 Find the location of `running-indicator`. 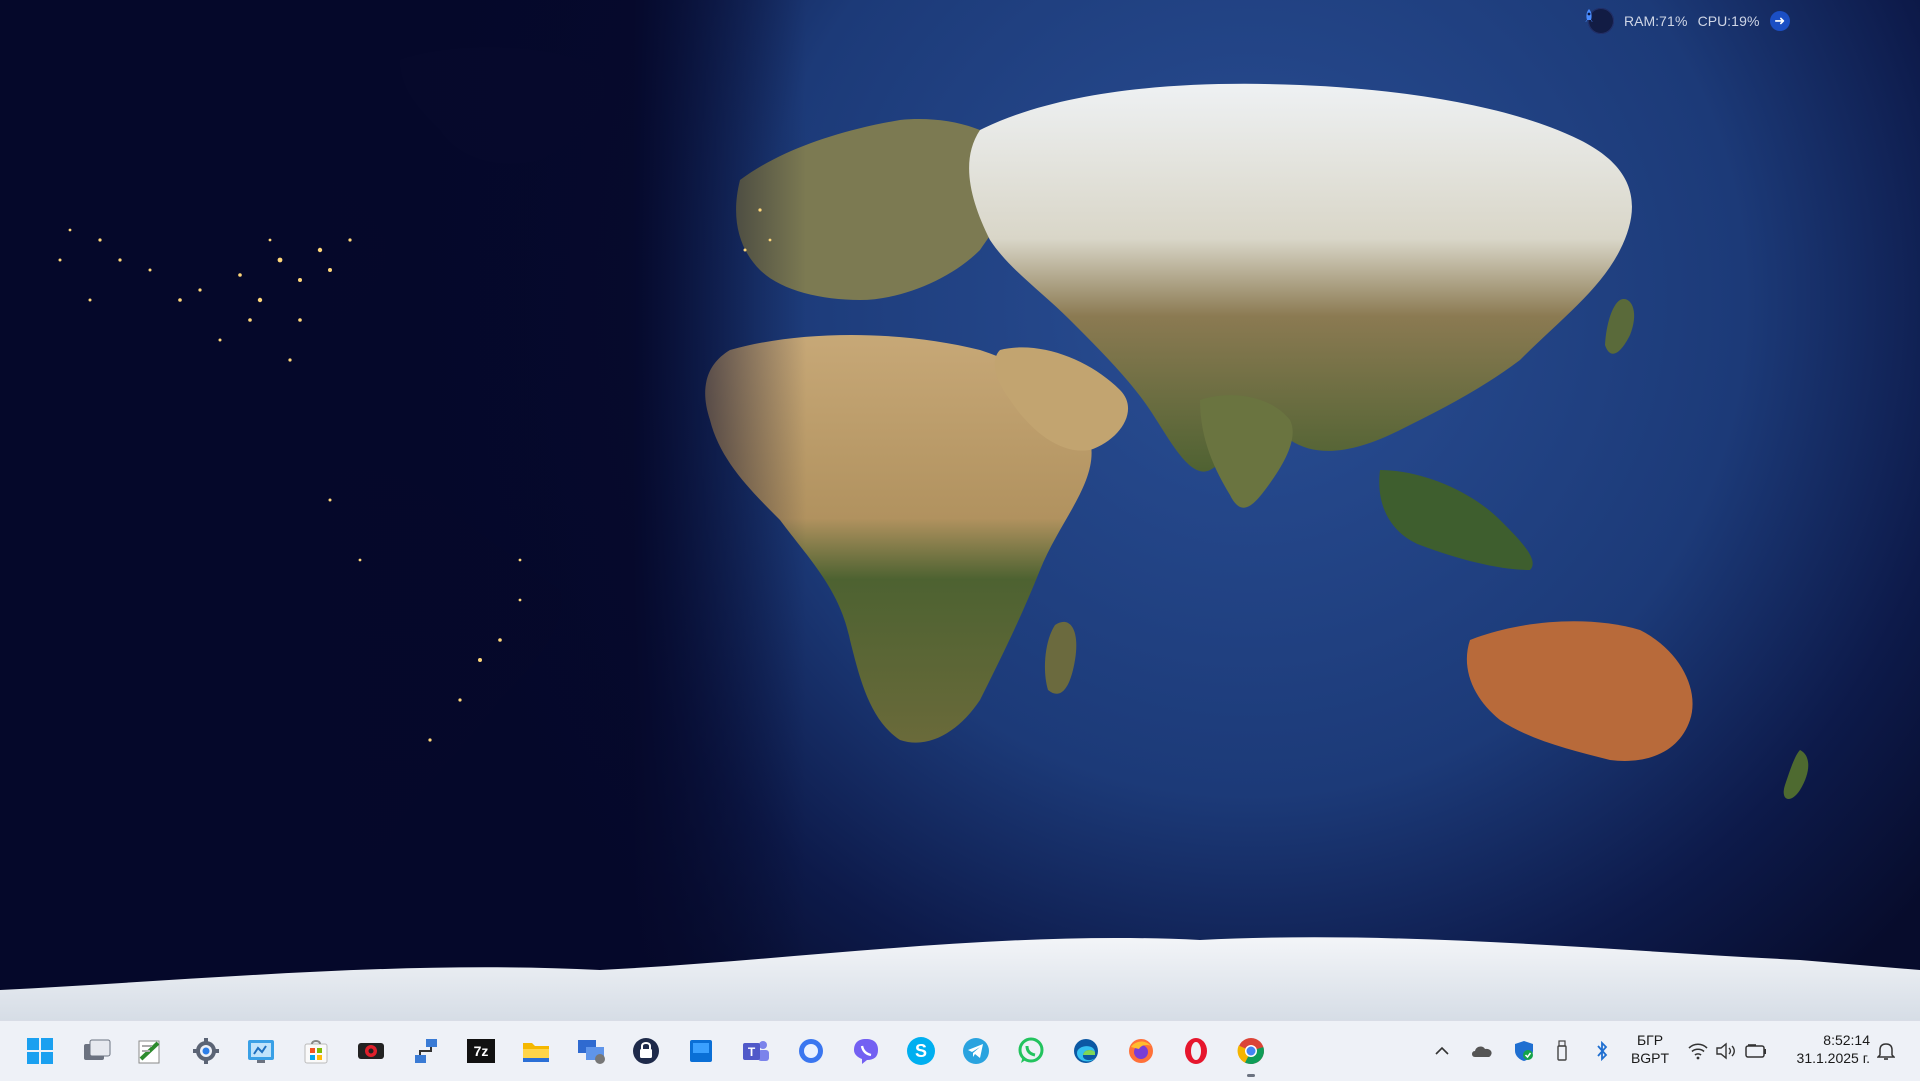

running-indicator is located at coordinates (1251, 1075).